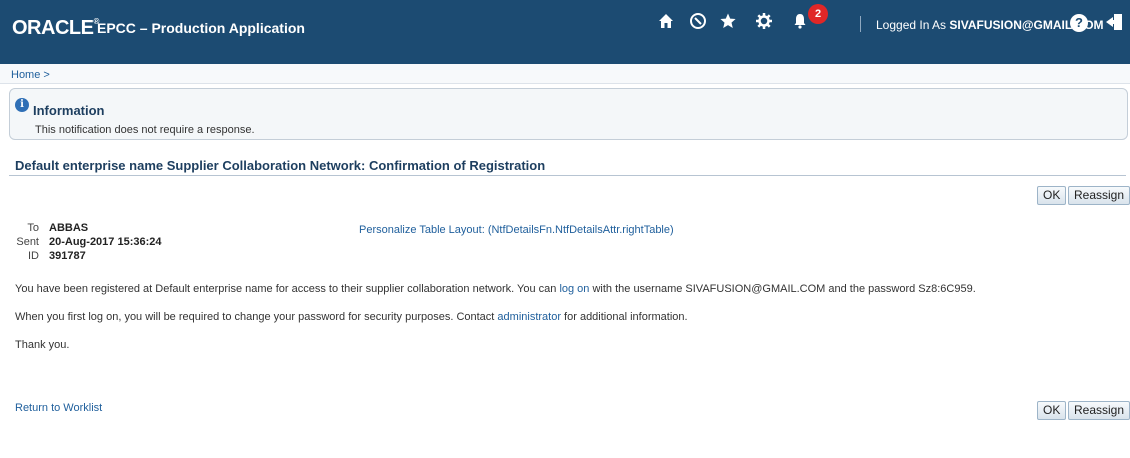  What do you see at coordinates (58, 408) in the screenshot?
I see `return-to-worklist-link: Return to Worklist` at bounding box center [58, 408].